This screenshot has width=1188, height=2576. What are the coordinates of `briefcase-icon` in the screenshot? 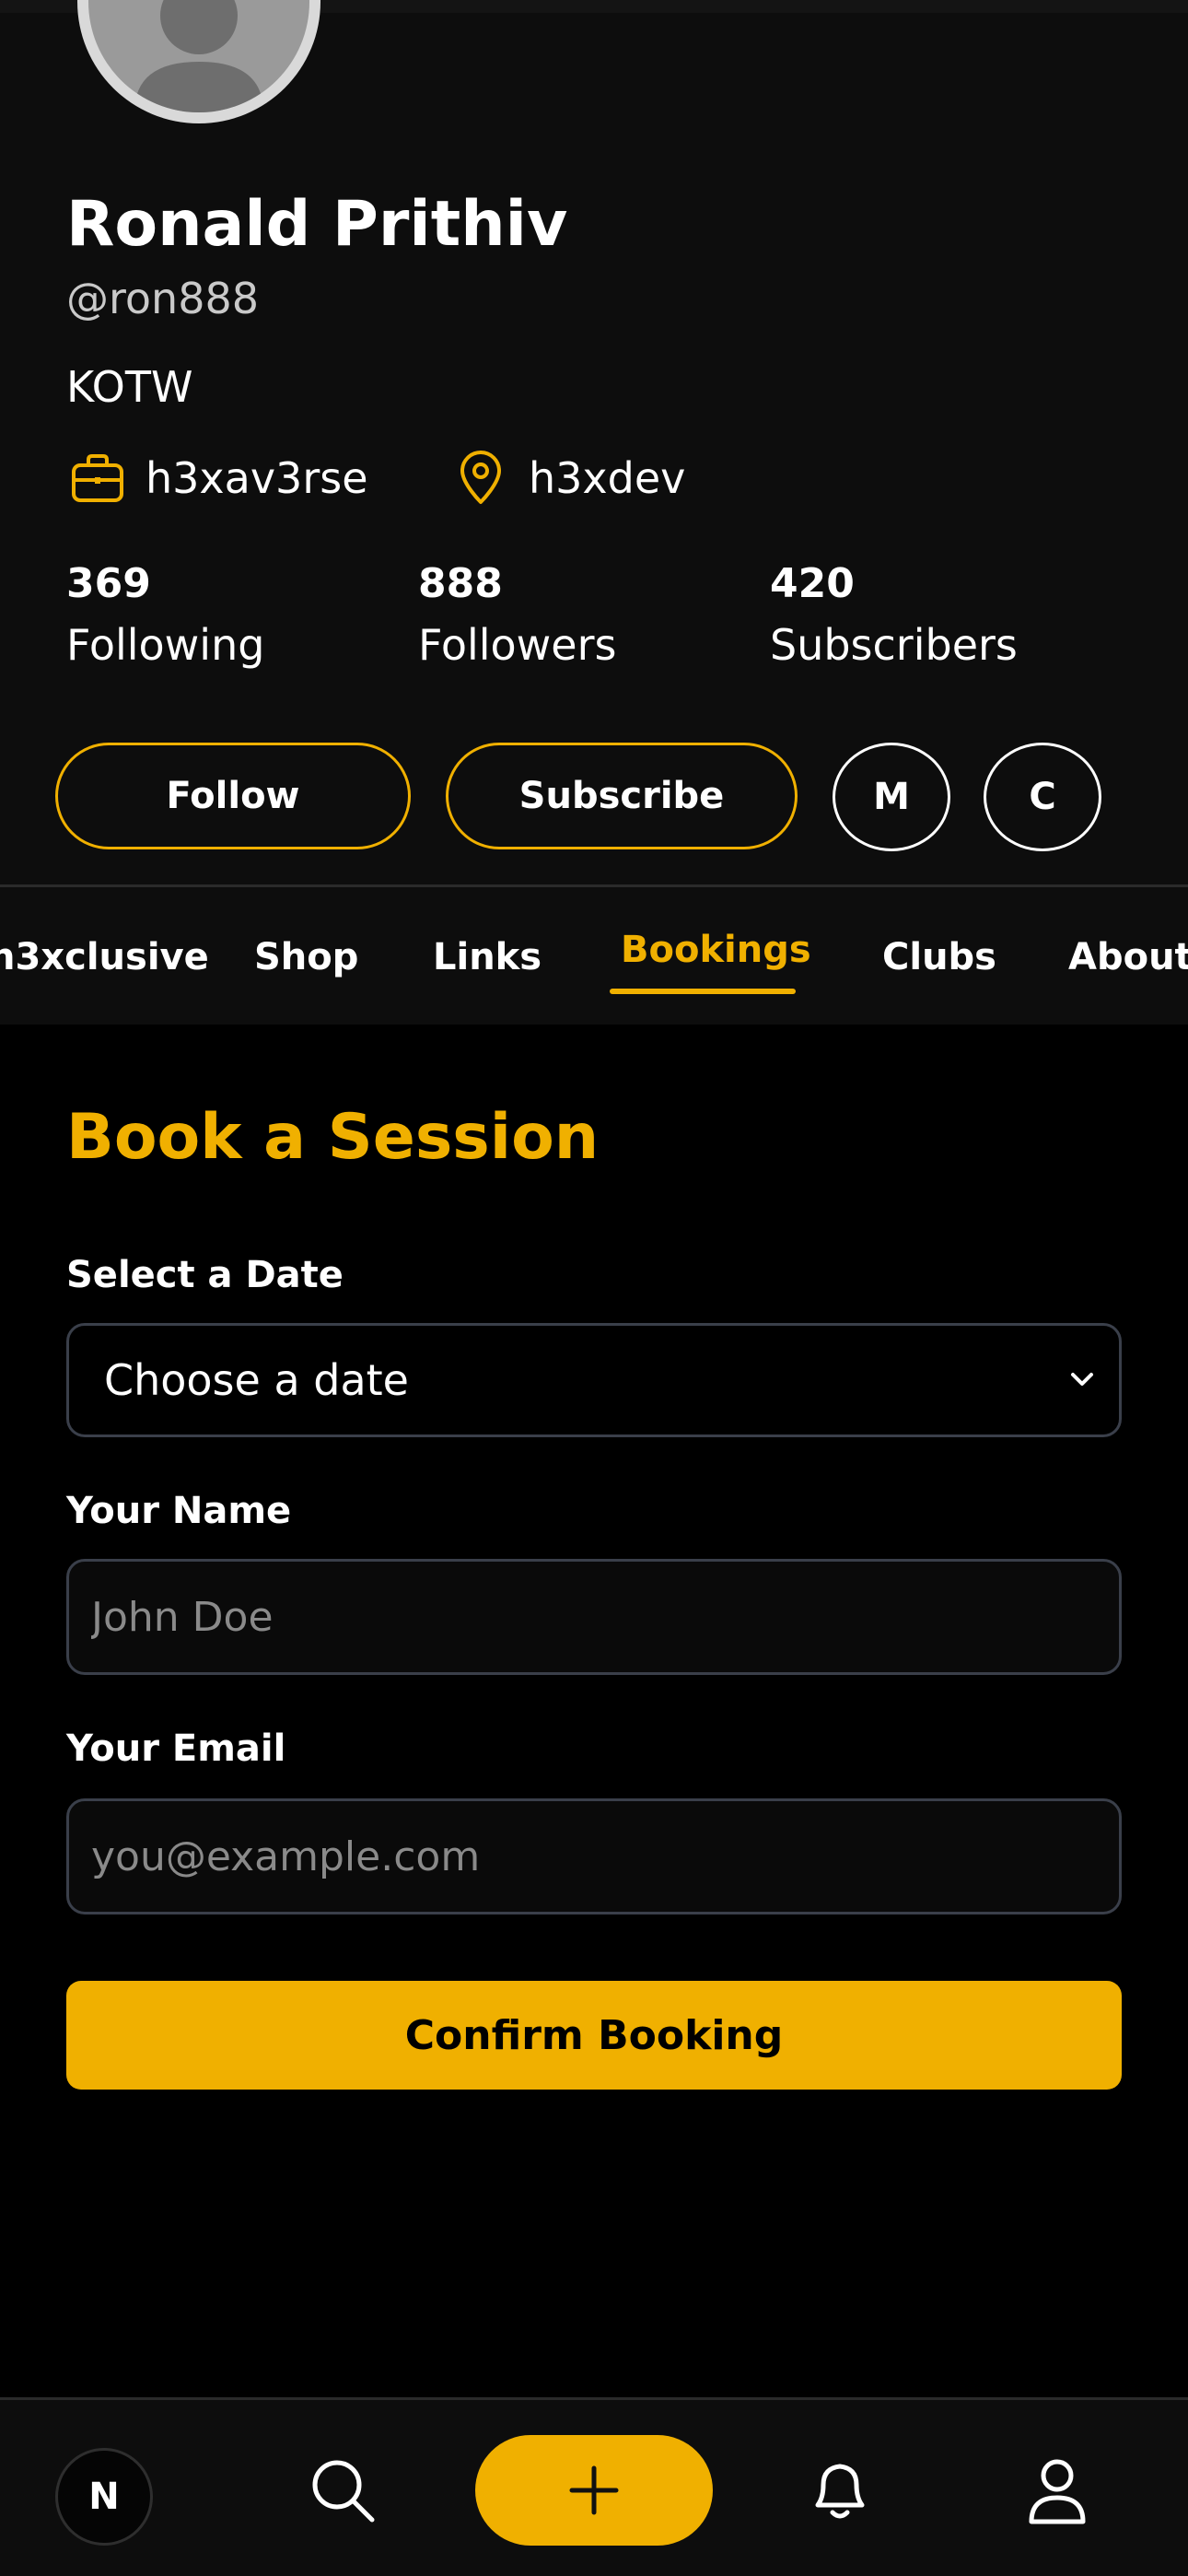 It's located at (97, 478).